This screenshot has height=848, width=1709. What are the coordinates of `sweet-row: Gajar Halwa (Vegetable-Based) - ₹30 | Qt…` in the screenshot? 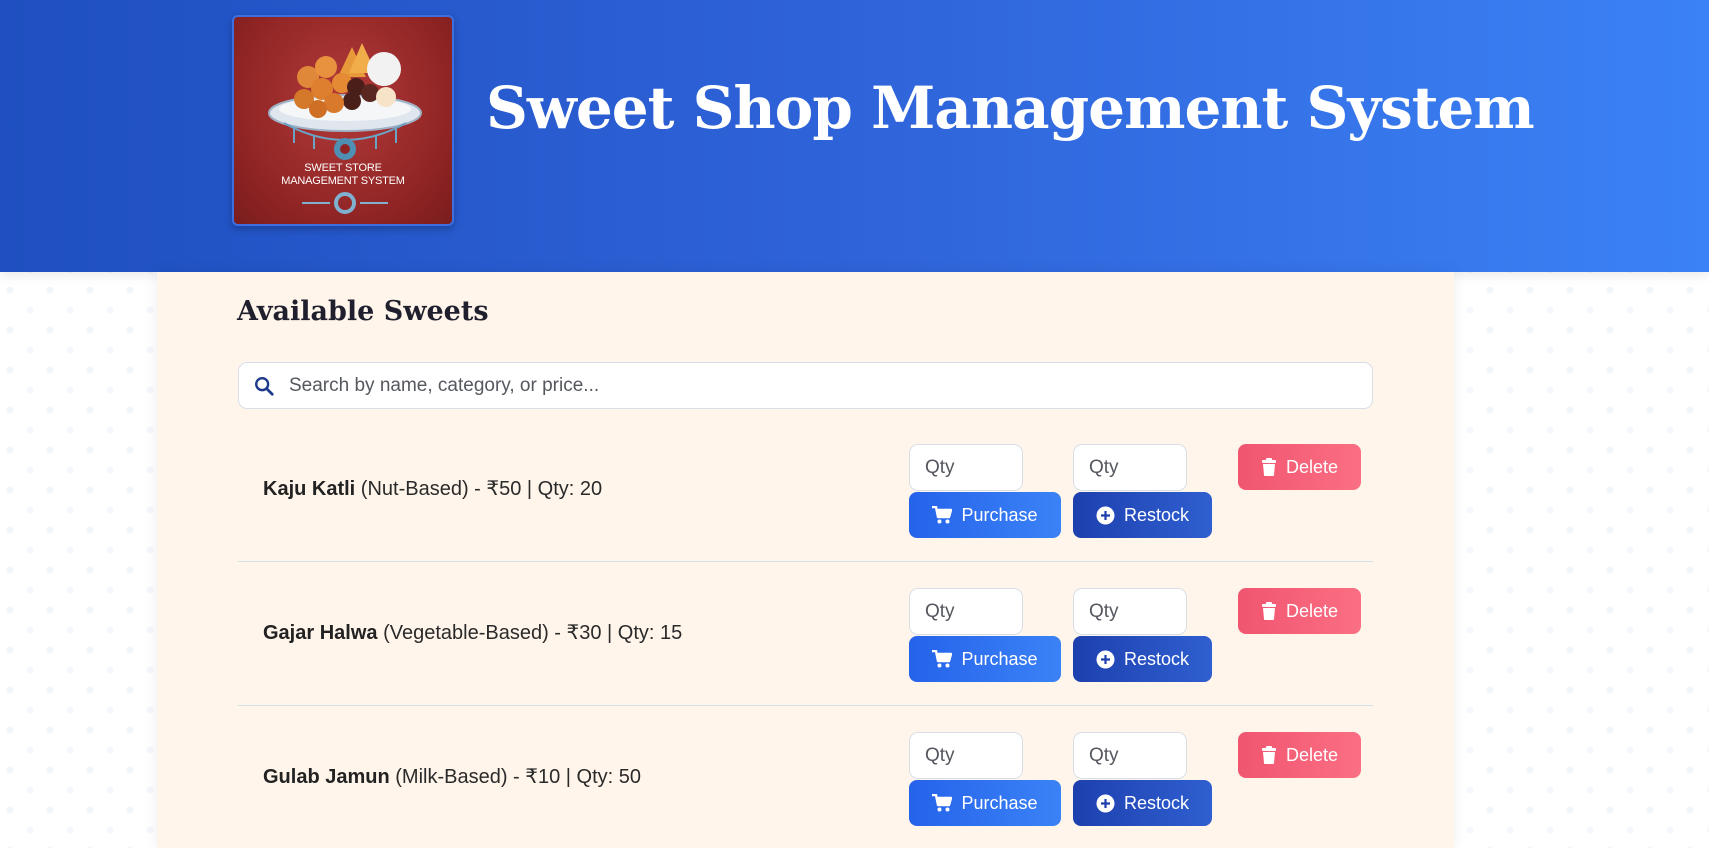 It's located at (805, 634).